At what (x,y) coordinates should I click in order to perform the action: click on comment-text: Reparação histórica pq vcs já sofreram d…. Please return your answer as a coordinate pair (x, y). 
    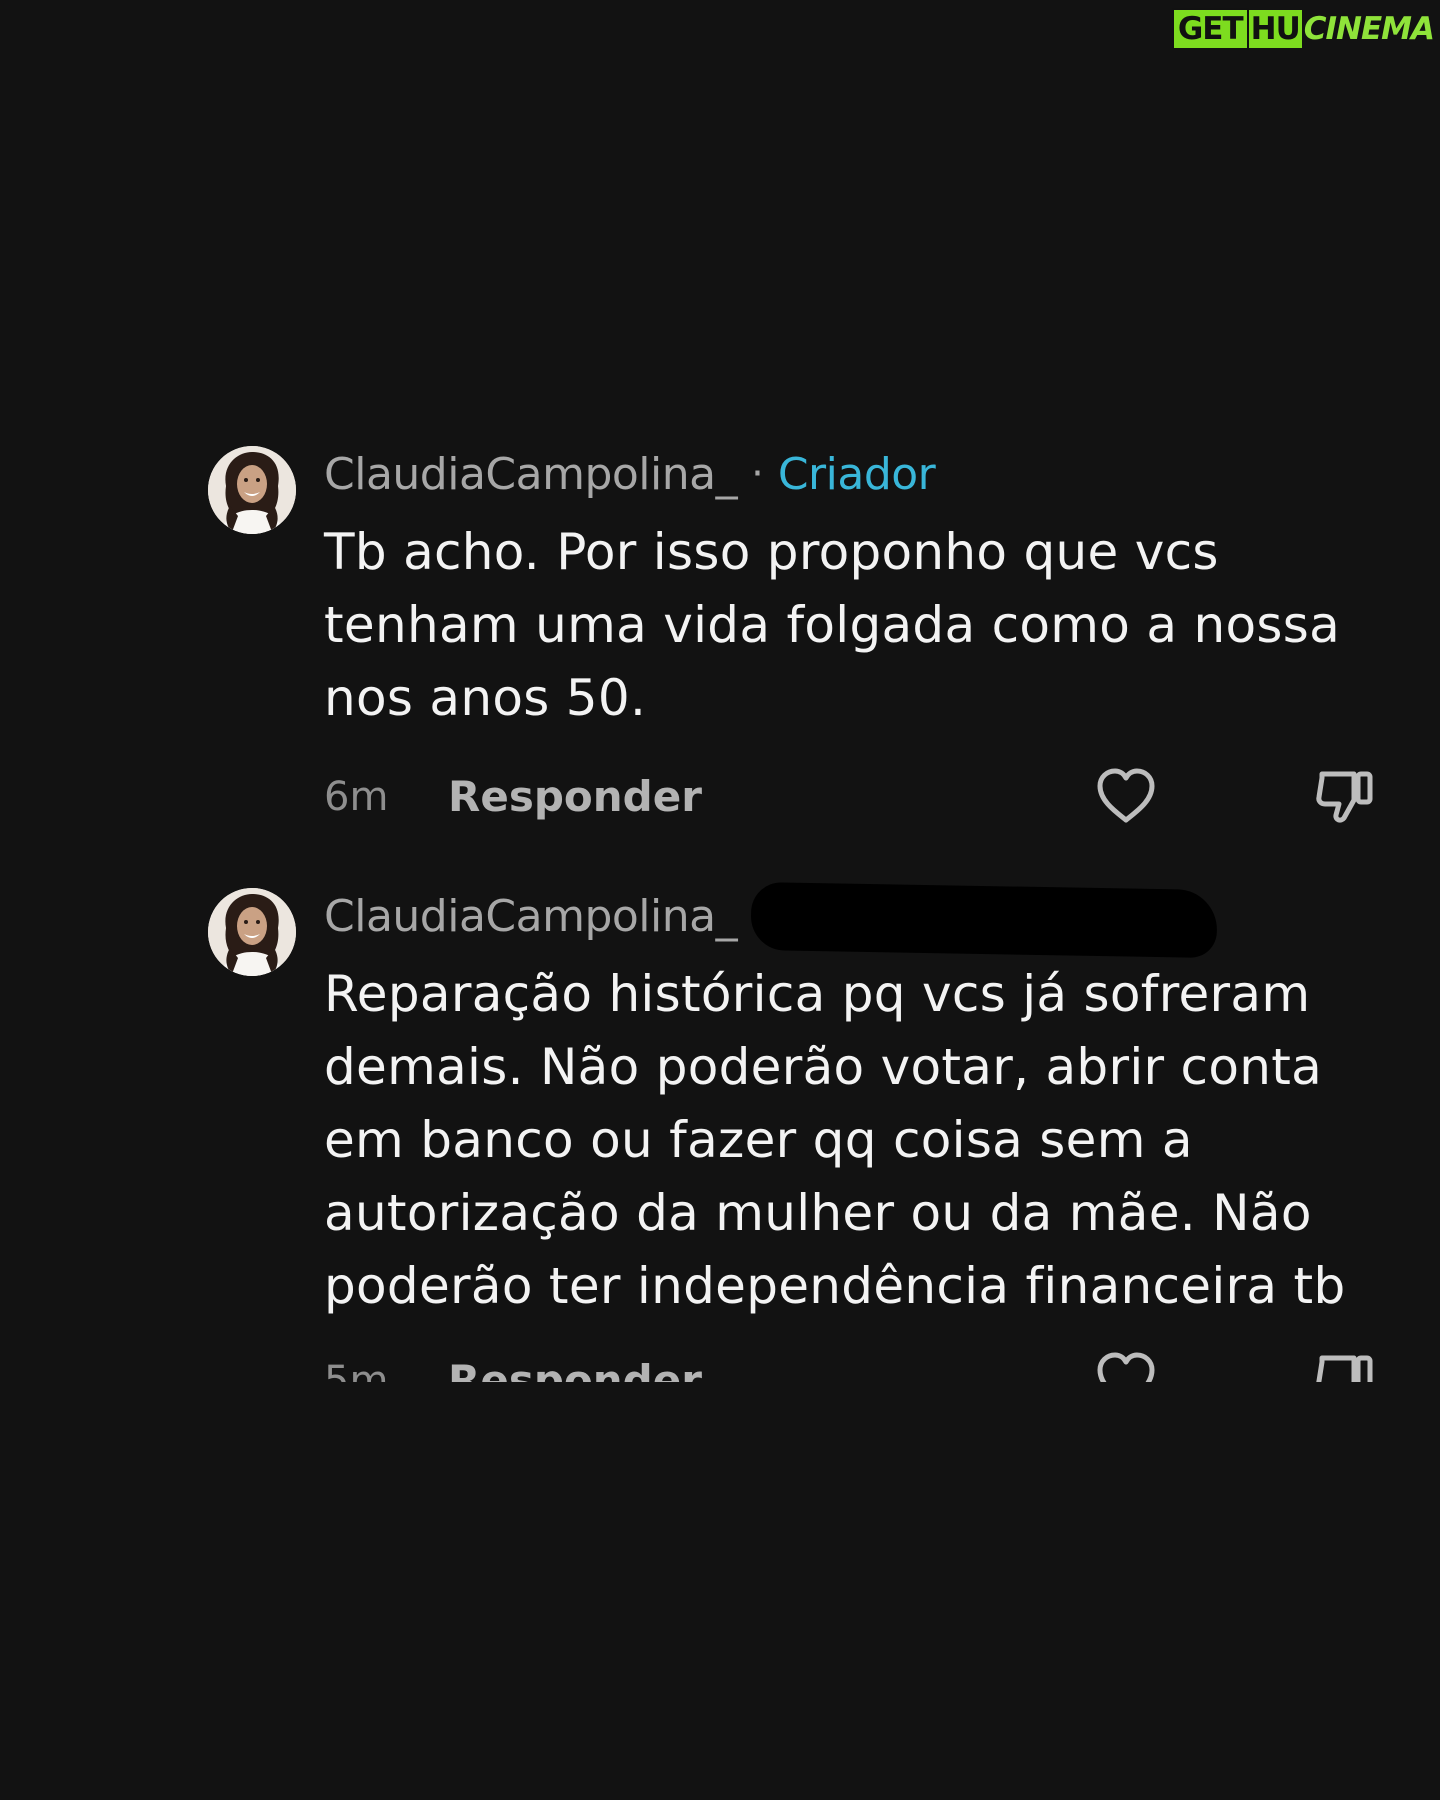
    Looking at the image, I should click on (835, 1140).